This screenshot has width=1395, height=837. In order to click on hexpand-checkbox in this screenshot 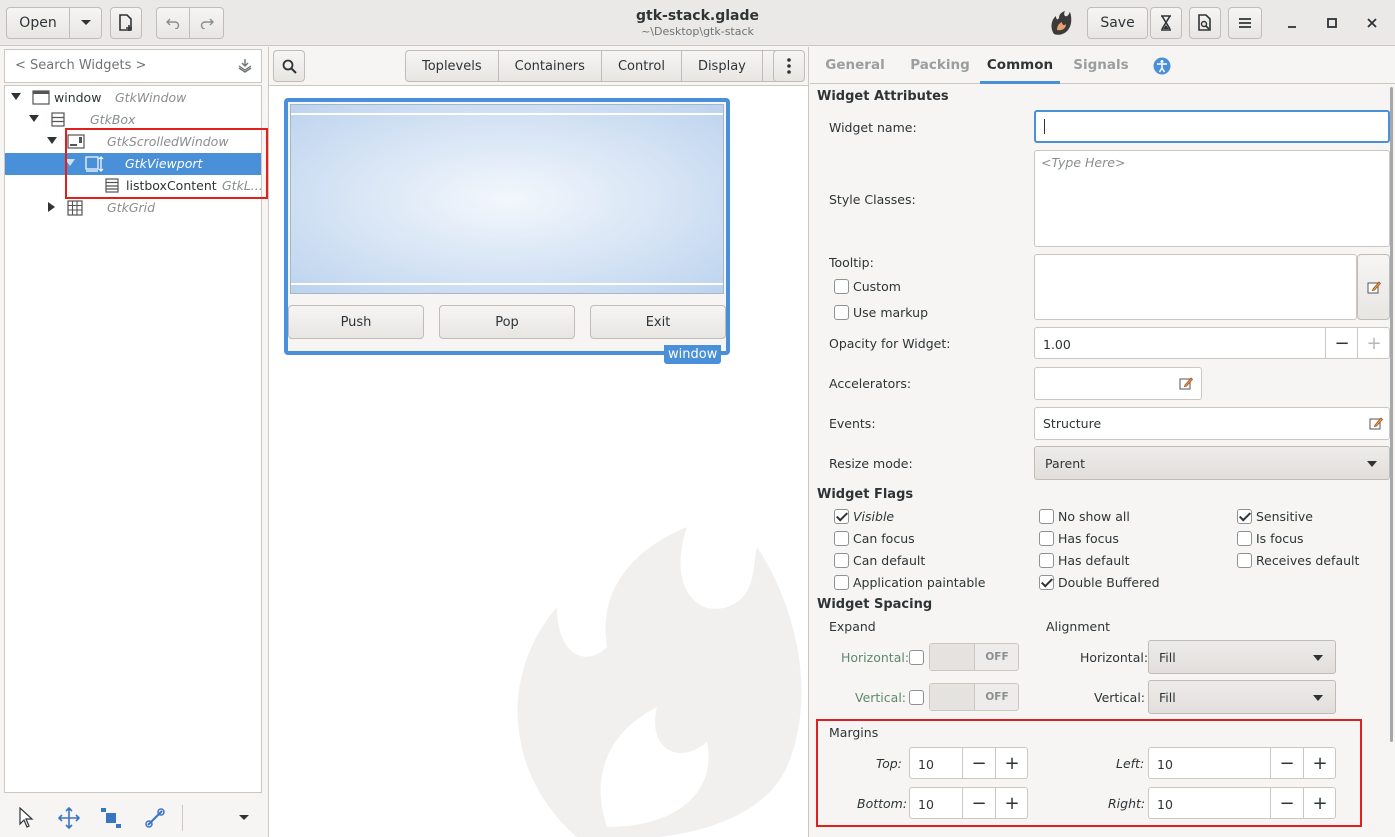, I will do `click(916, 657)`.